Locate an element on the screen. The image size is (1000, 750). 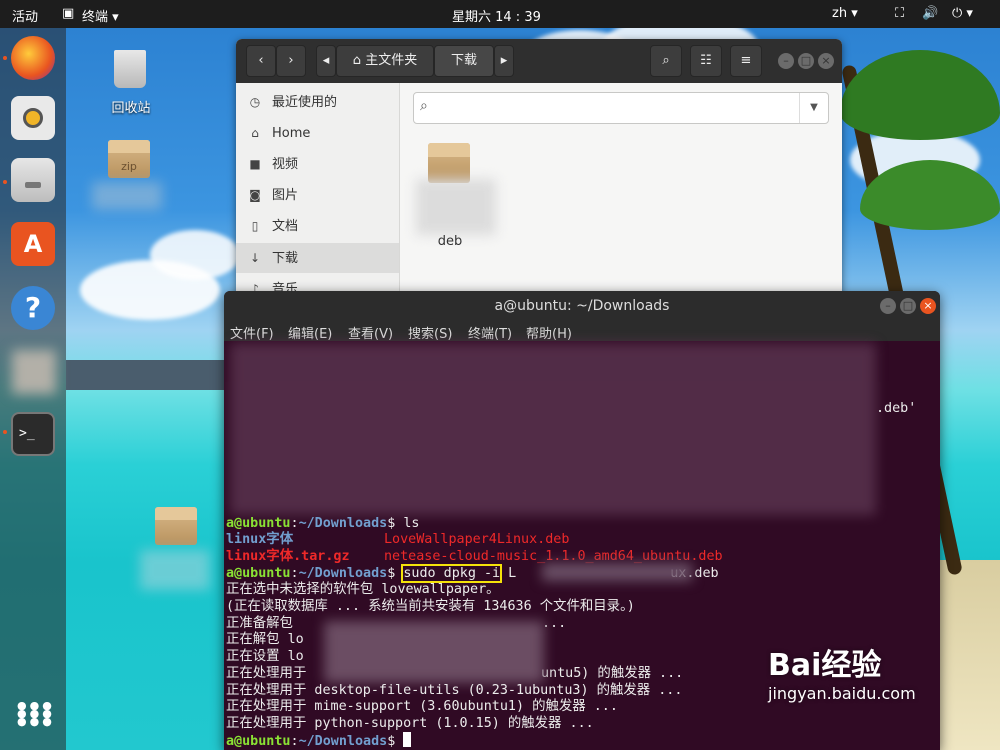
sidebar-item-downloads: ↓ 下载 is located at coordinates (317, 258).